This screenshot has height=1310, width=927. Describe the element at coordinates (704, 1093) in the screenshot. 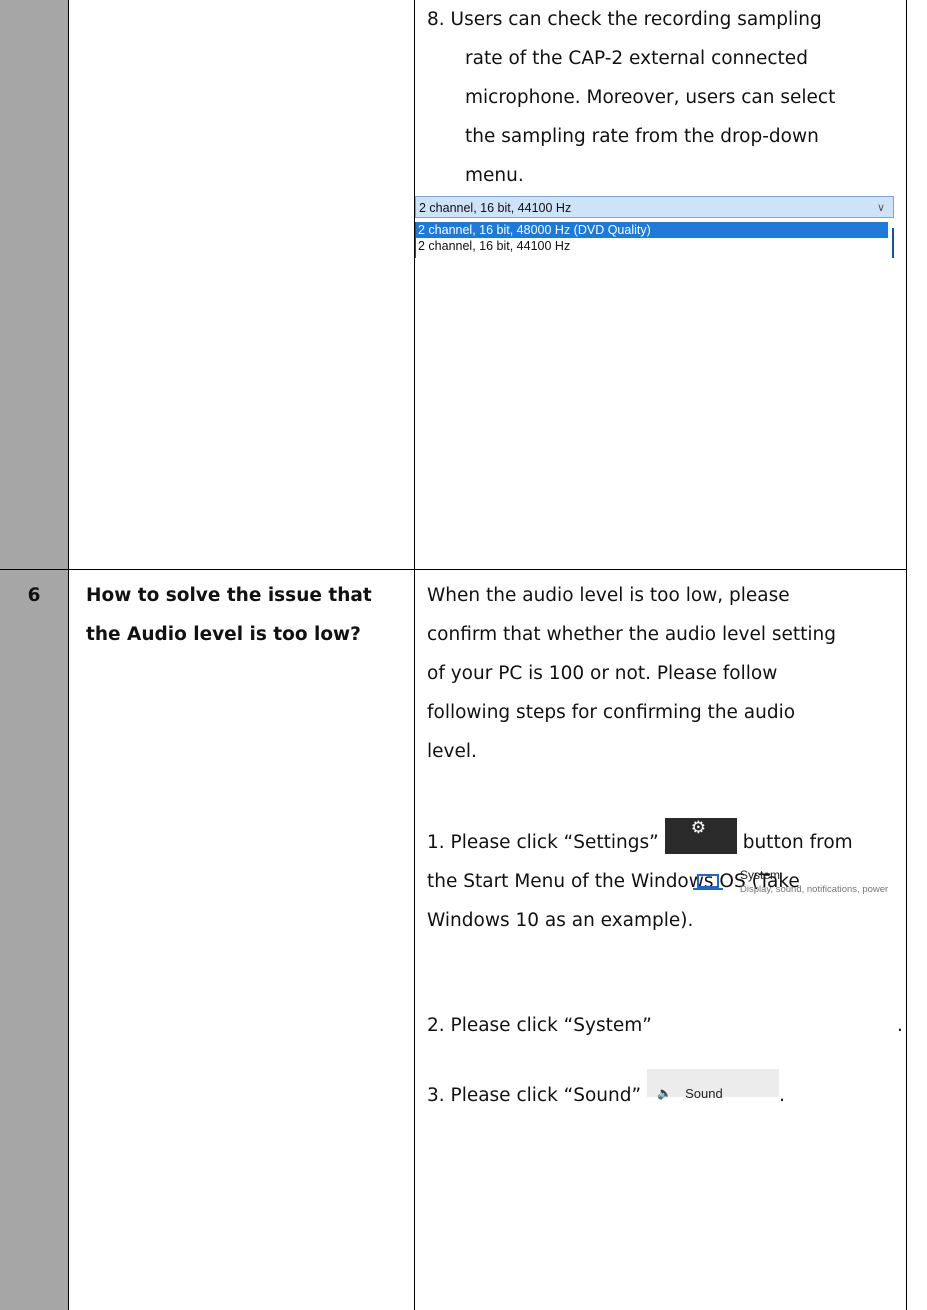

I see `sound-label: Sound` at that location.